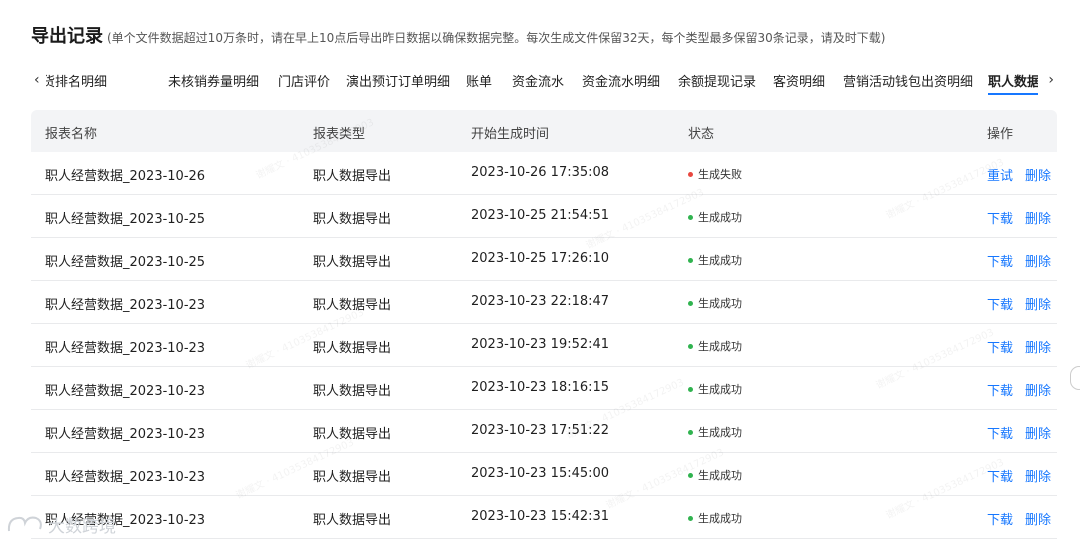  I want to click on table-header: 报表名称 报表类型 开始生成时间 状态 操作, so click(544, 131).